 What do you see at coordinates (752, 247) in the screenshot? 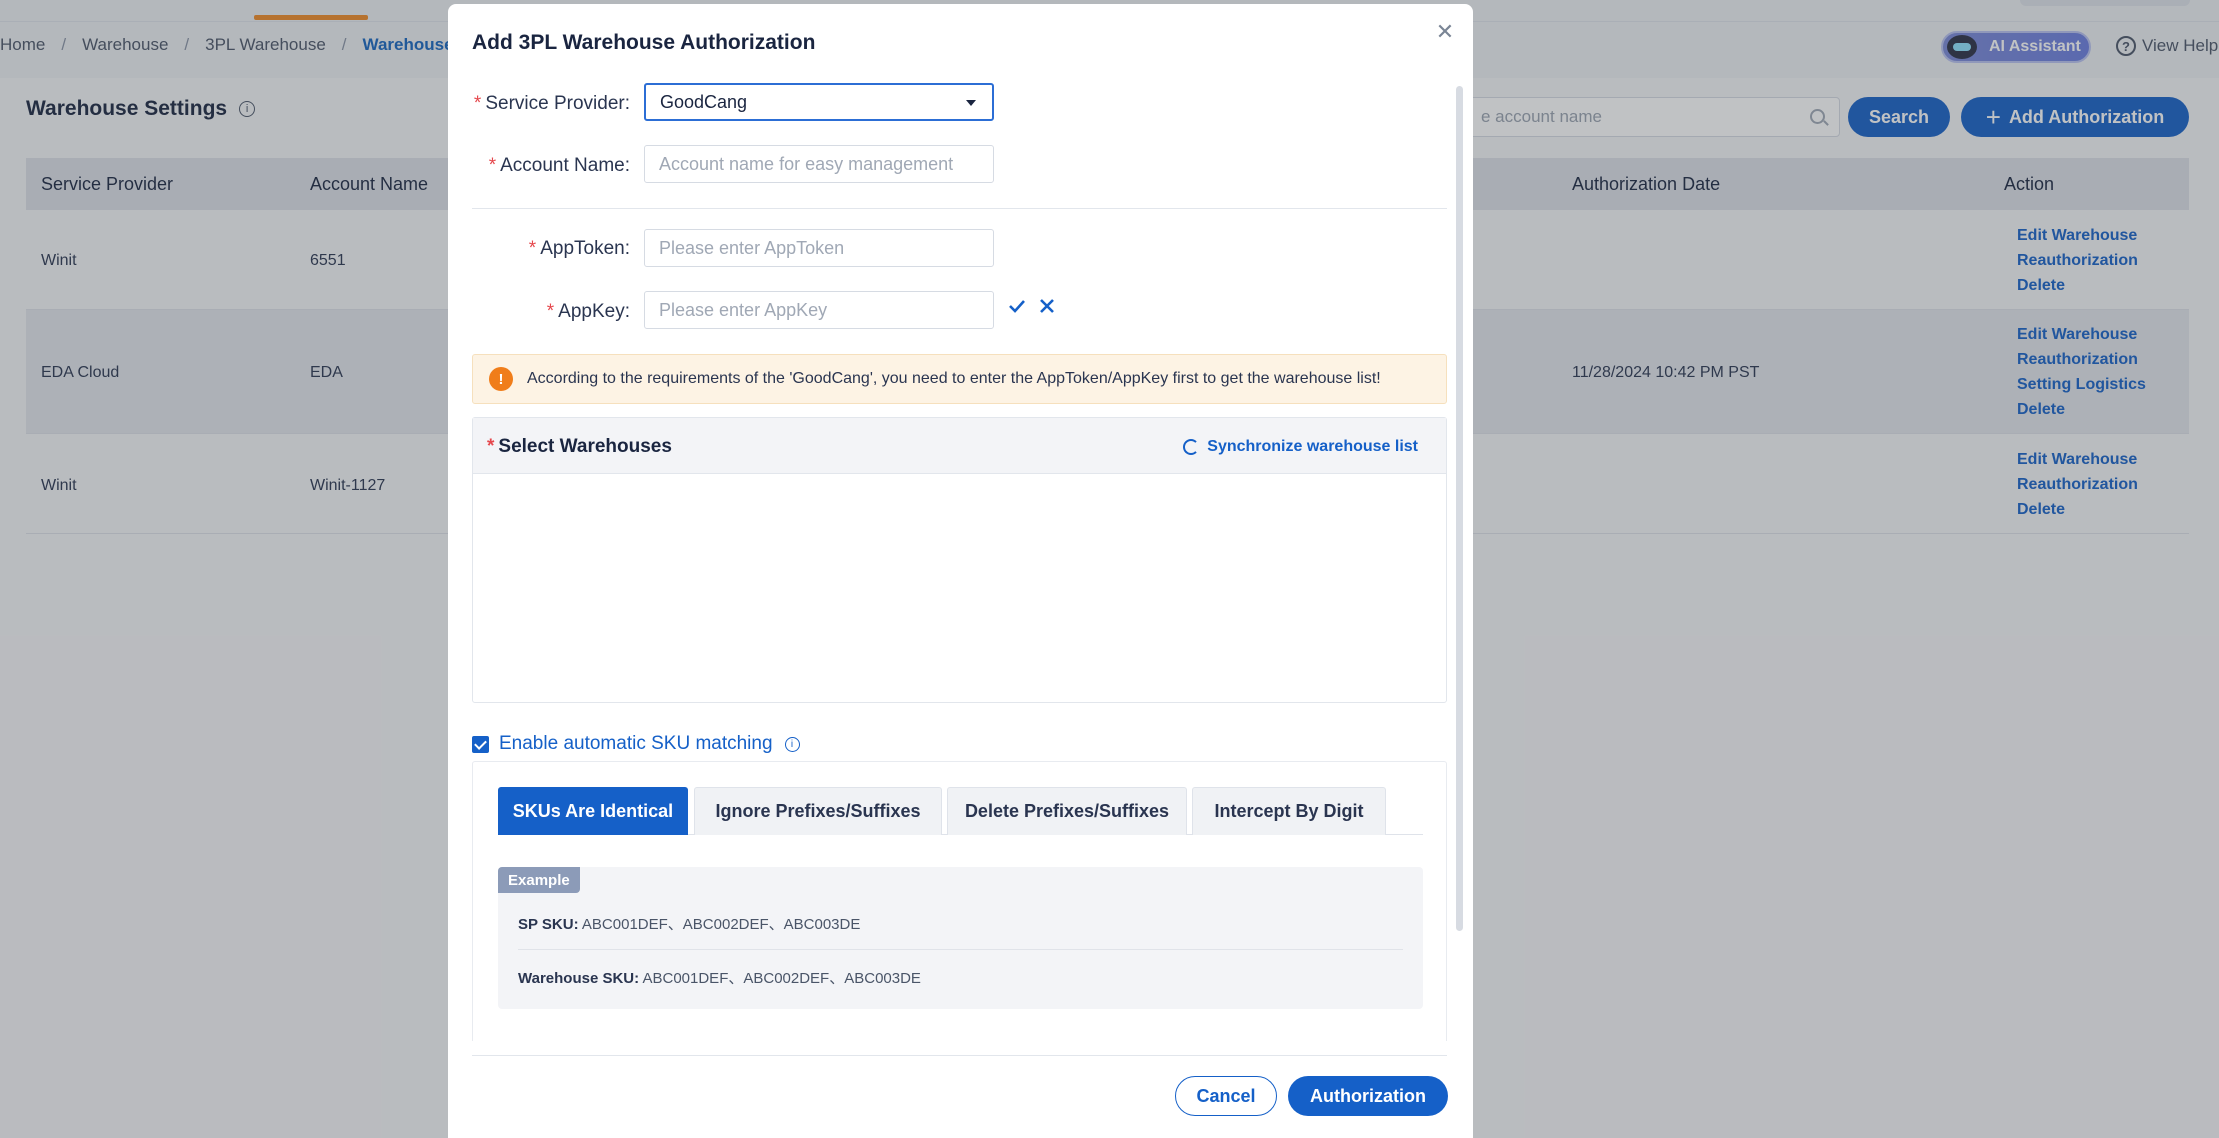
I see `apptoken-placeholder: Please enter AppToken` at bounding box center [752, 247].